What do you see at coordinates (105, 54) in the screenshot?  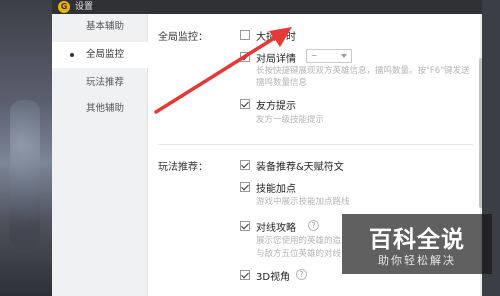 I see `sidebar-item-label: 全局监控` at bounding box center [105, 54].